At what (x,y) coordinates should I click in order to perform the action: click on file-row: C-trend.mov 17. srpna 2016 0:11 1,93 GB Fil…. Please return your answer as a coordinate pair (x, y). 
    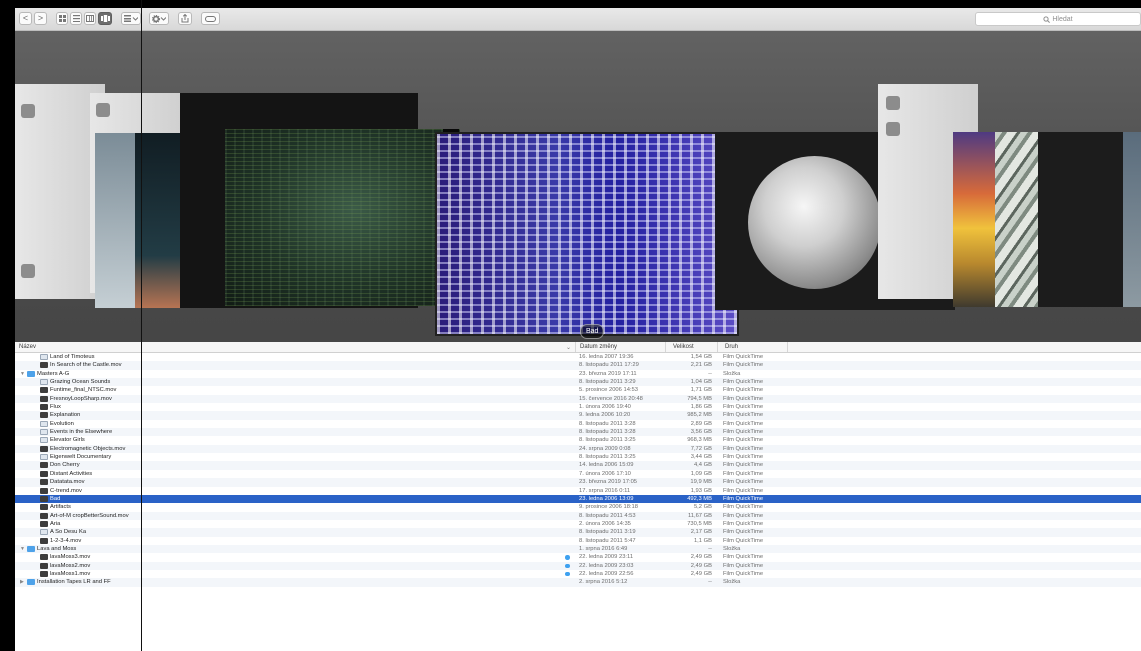
    Looking at the image, I should click on (578, 491).